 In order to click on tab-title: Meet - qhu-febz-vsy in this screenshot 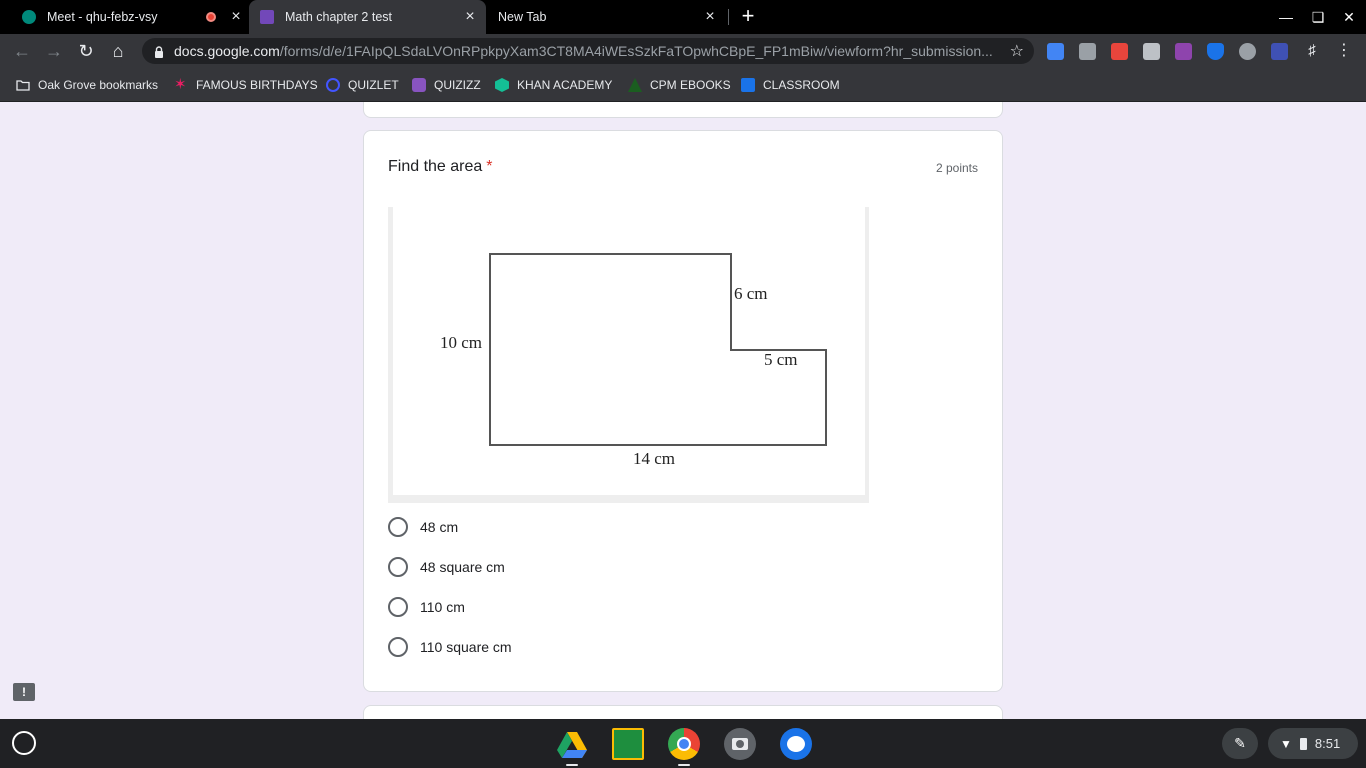, I will do `click(102, 17)`.